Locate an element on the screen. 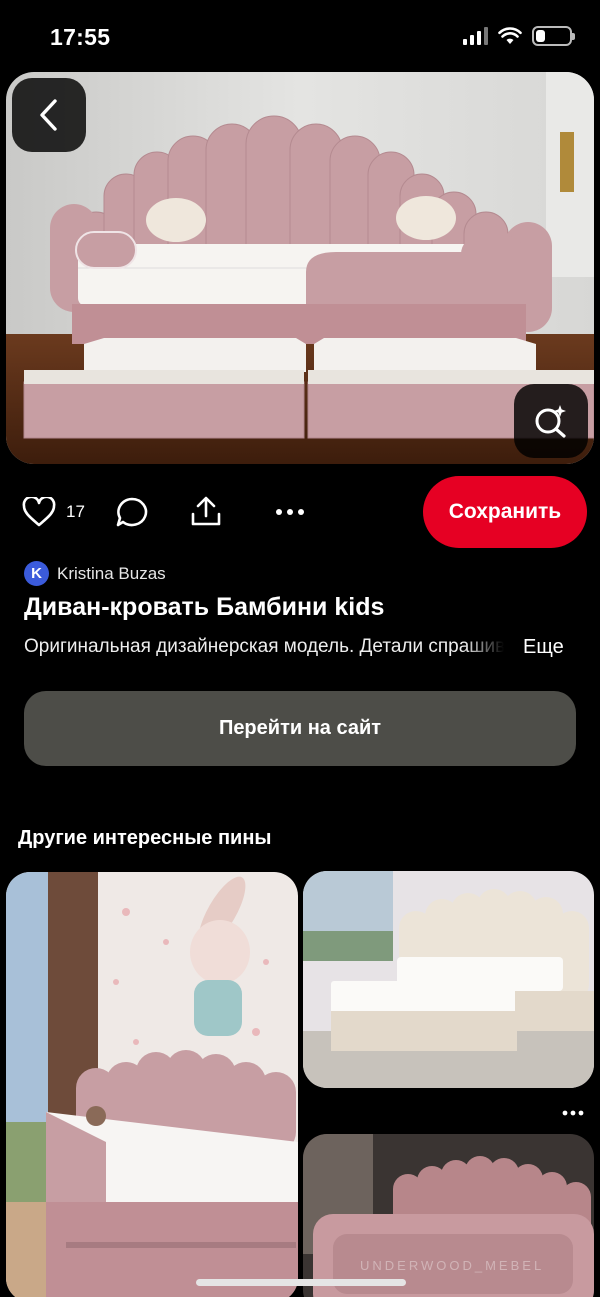 The height and width of the screenshot is (1297, 600). home-indicator is located at coordinates (301, 1282).